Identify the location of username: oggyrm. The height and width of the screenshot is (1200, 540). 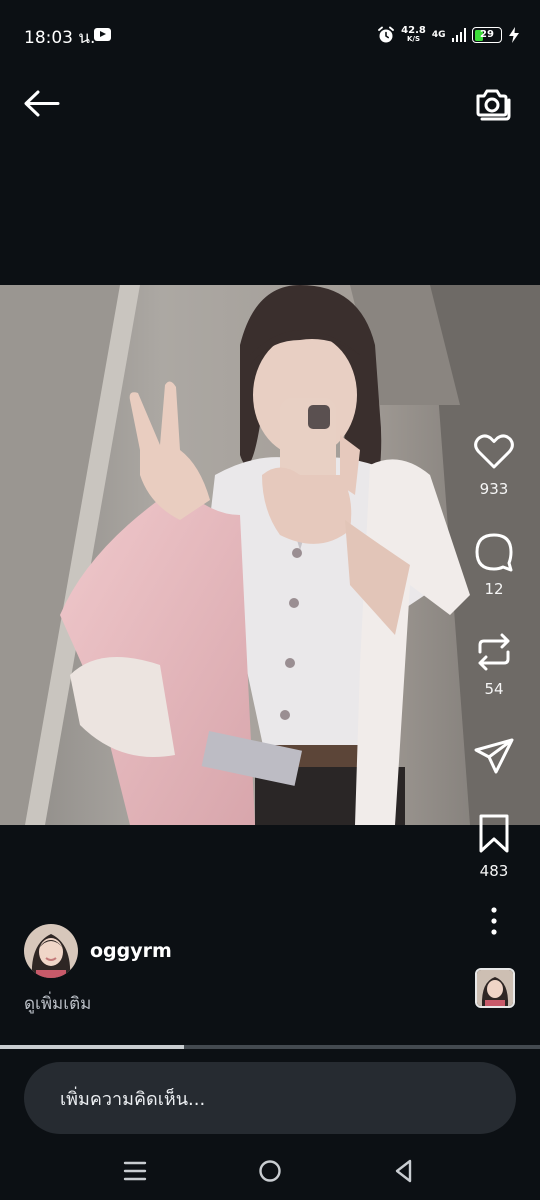
(131, 951).